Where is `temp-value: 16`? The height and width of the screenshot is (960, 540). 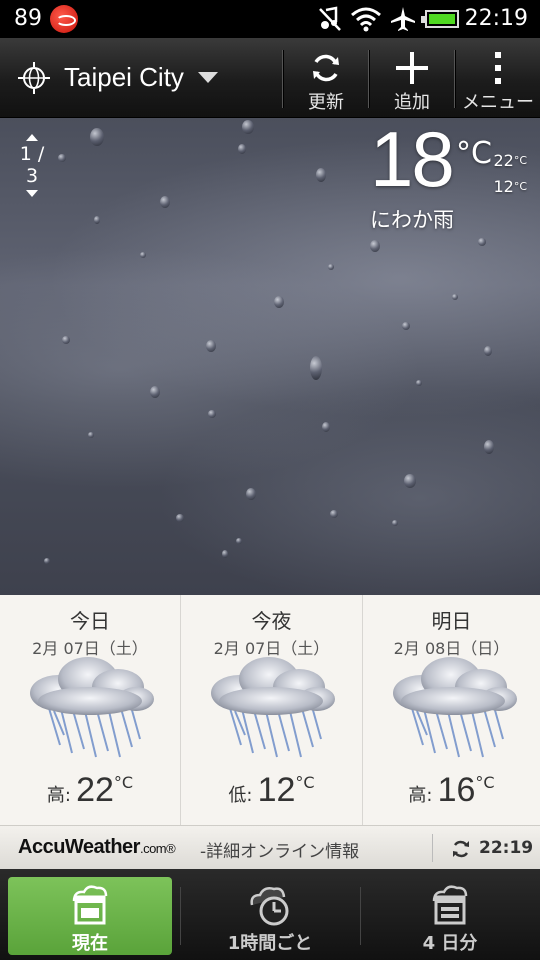 temp-value: 16 is located at coordinates (456, 790).